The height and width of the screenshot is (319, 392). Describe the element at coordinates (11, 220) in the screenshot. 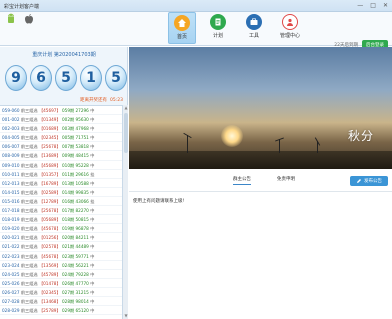

I see `history-period: 018-019` at that location.